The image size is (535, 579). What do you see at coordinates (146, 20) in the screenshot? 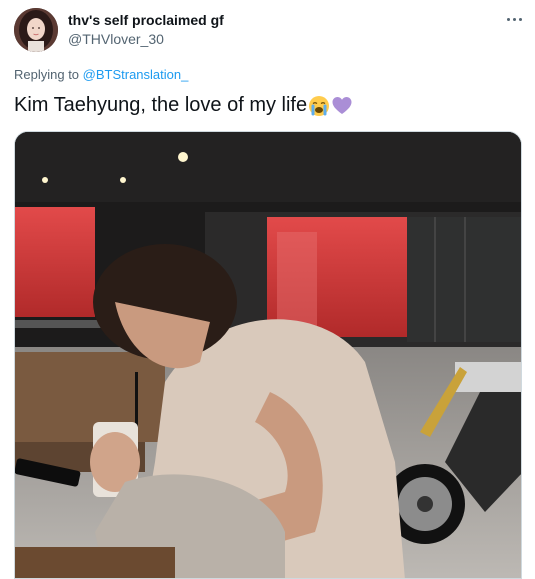
I see `display-name: thv's self proclaimed gf` at bounding box center [146, 20].